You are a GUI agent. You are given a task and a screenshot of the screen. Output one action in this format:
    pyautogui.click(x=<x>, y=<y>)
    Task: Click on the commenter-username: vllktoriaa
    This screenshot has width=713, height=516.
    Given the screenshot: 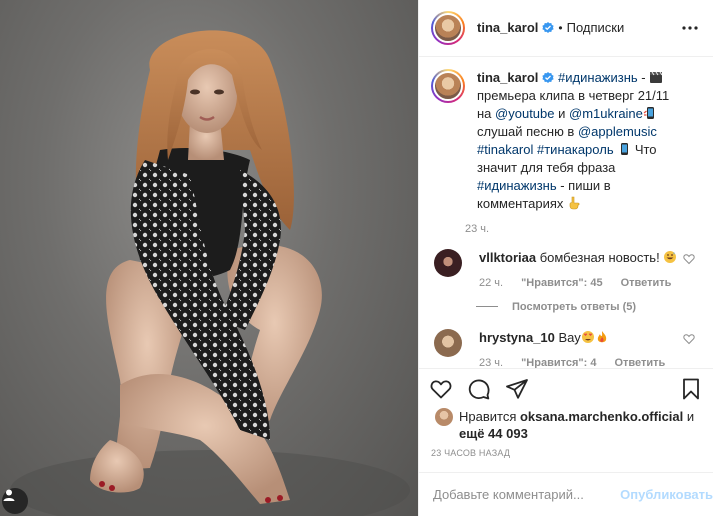 What is the action you would take?
    pyautogui.click(x=507, y=257)
    